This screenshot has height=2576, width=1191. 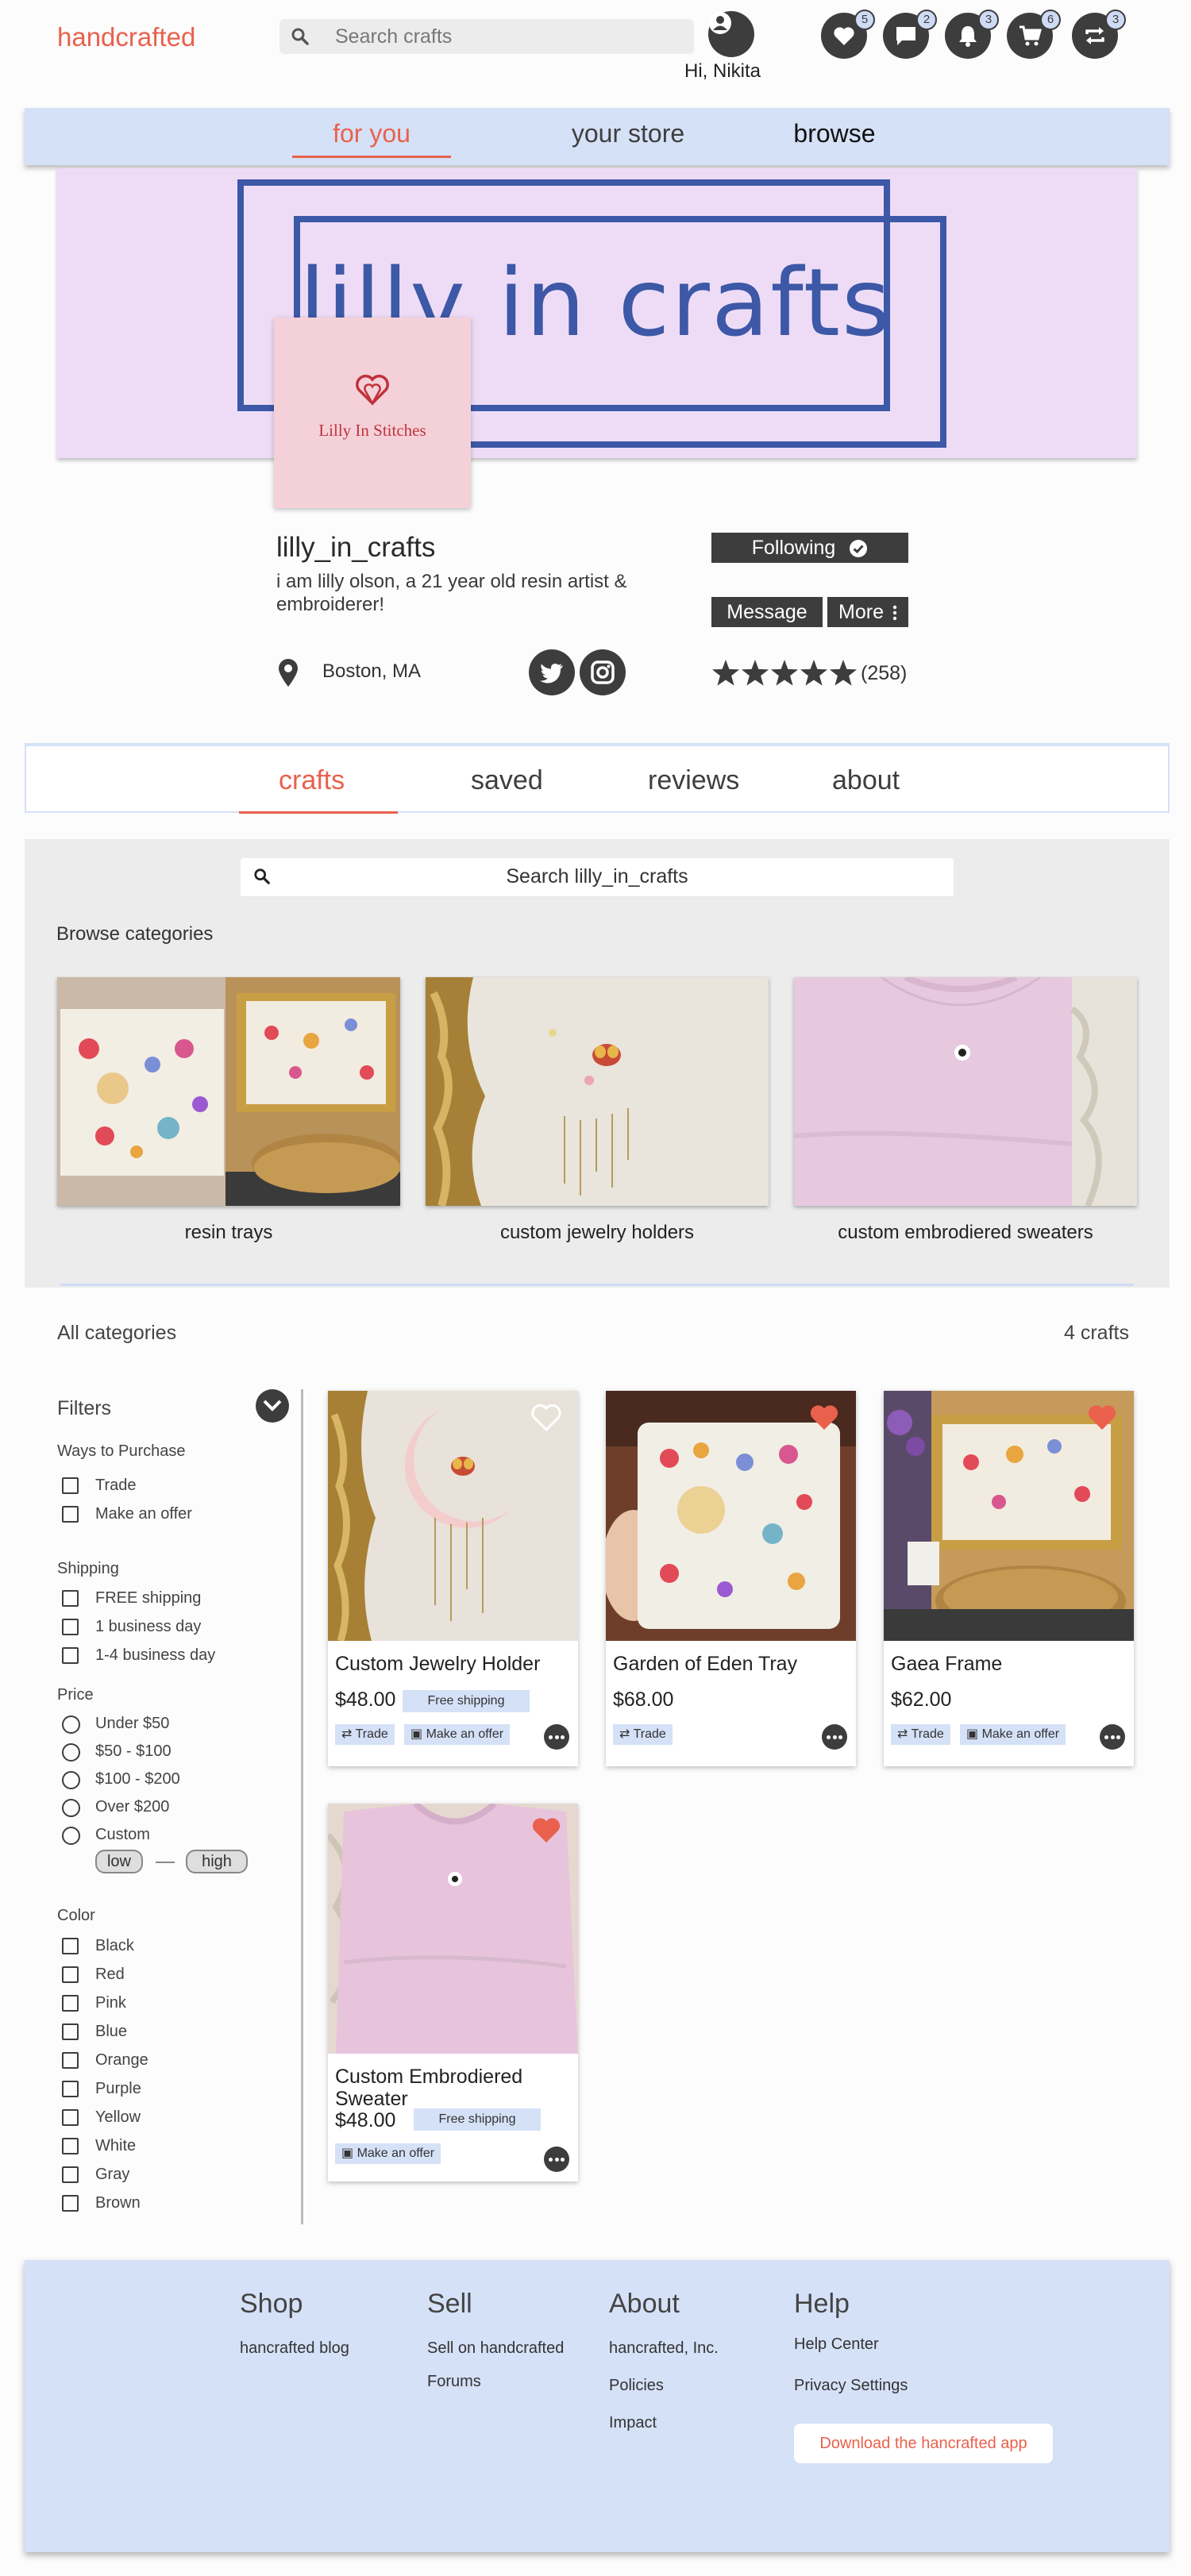 I want to click on nav-browse: browse, so click(x=834, y=133).